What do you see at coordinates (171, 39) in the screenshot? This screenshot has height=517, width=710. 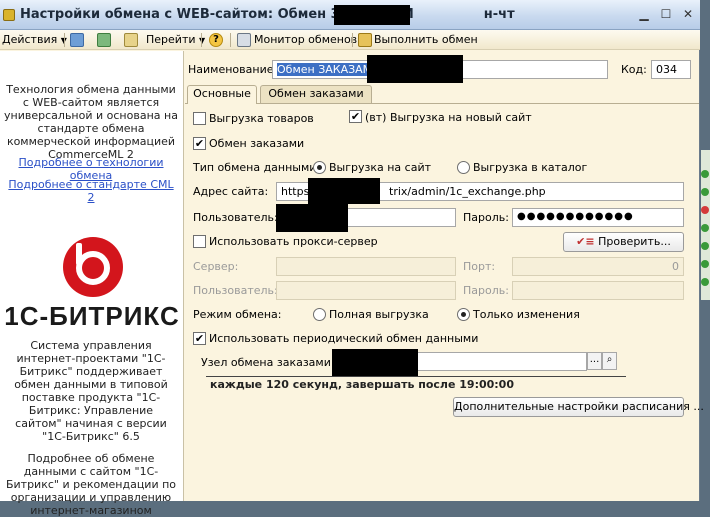 I see `goto-menu-label: Перейти` at bounding box center [171, 39].